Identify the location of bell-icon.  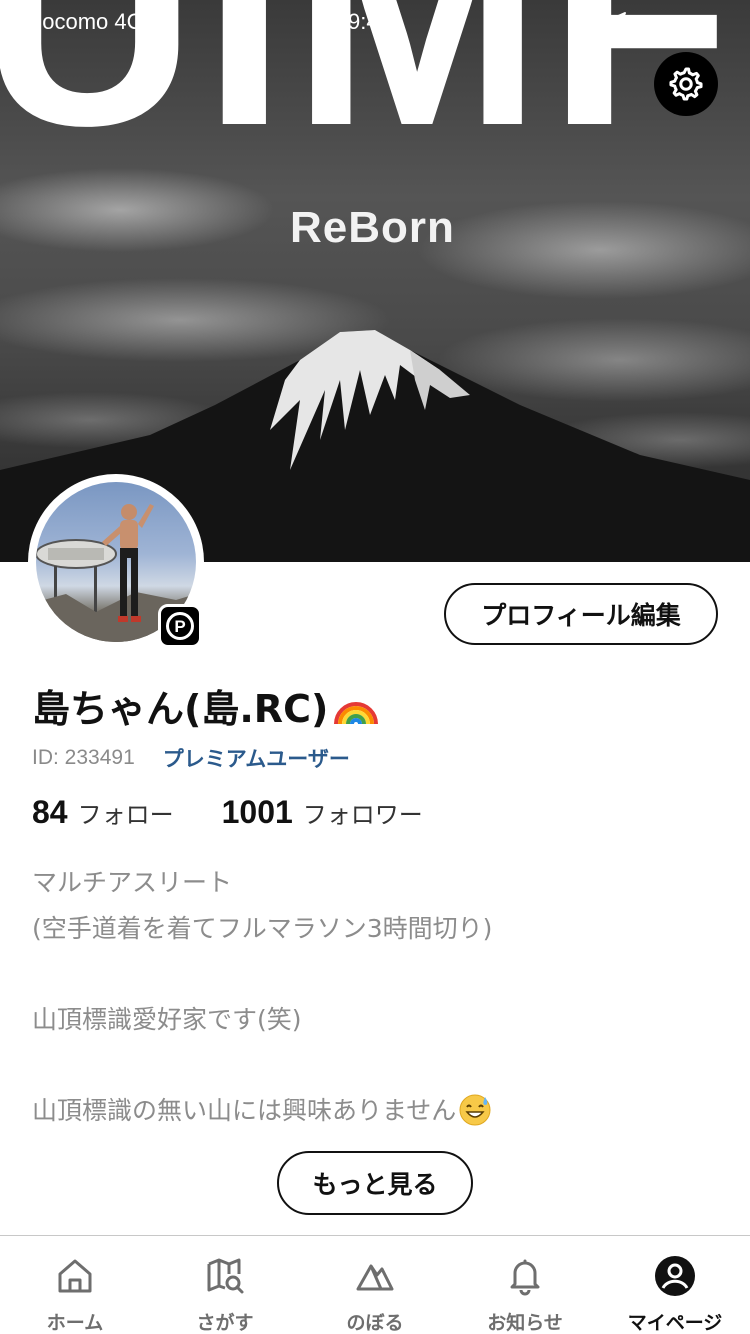
(525, 1276).